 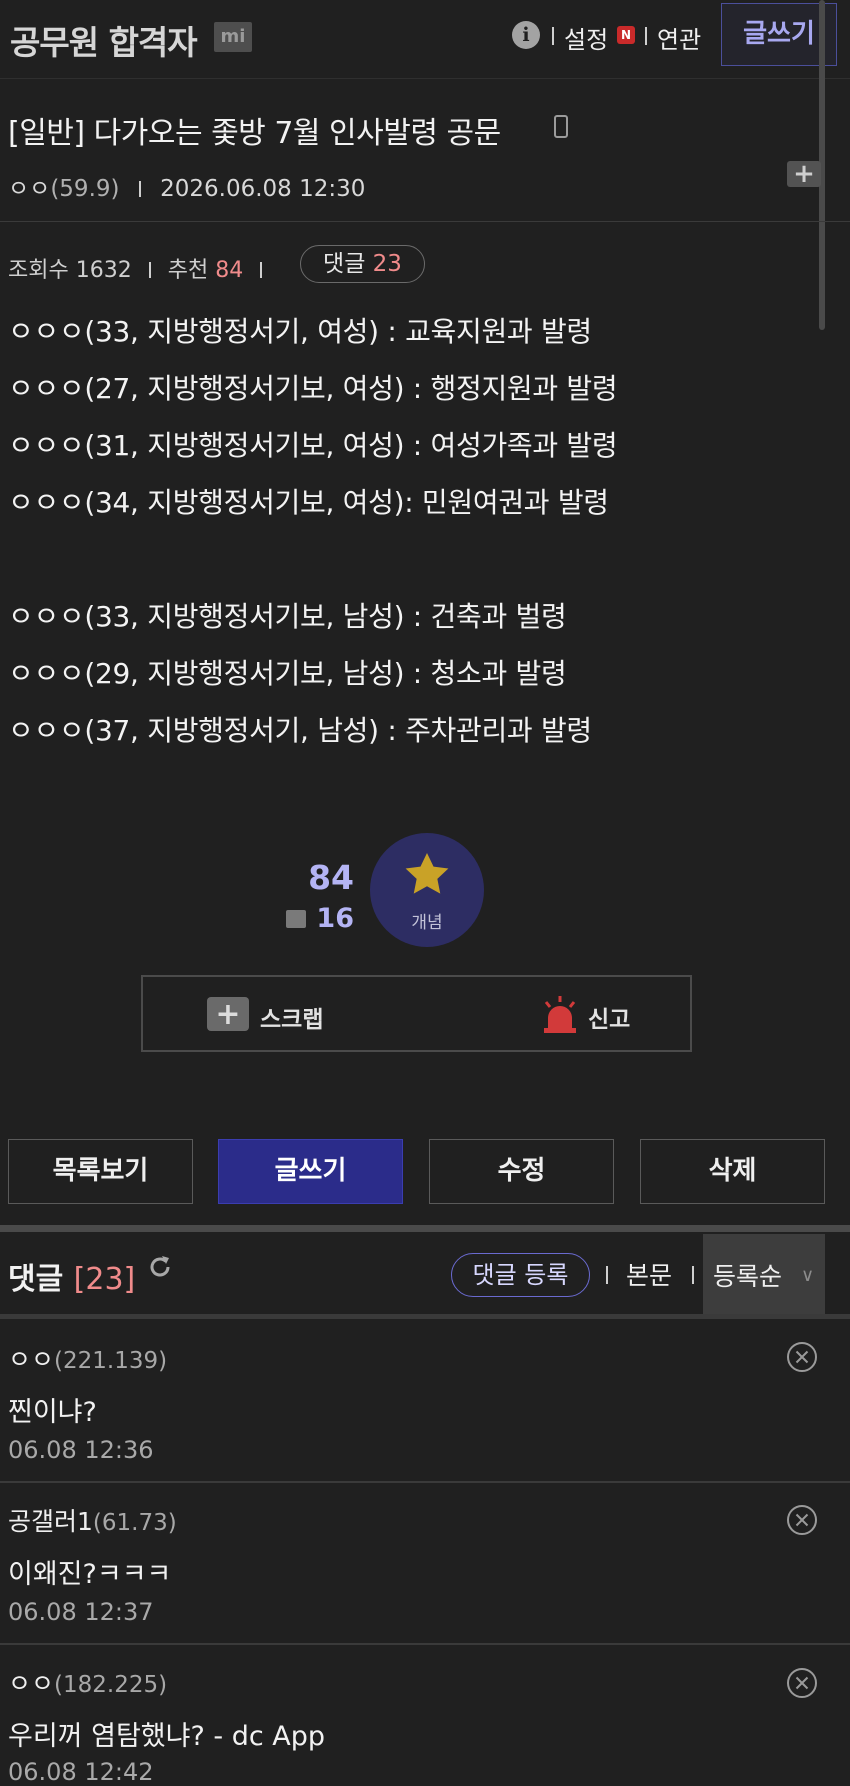 What do you see at coordinates (732, 1171) in the screenshot?
I see `delete-button: 삭제` at bounding box center [732, 1171].